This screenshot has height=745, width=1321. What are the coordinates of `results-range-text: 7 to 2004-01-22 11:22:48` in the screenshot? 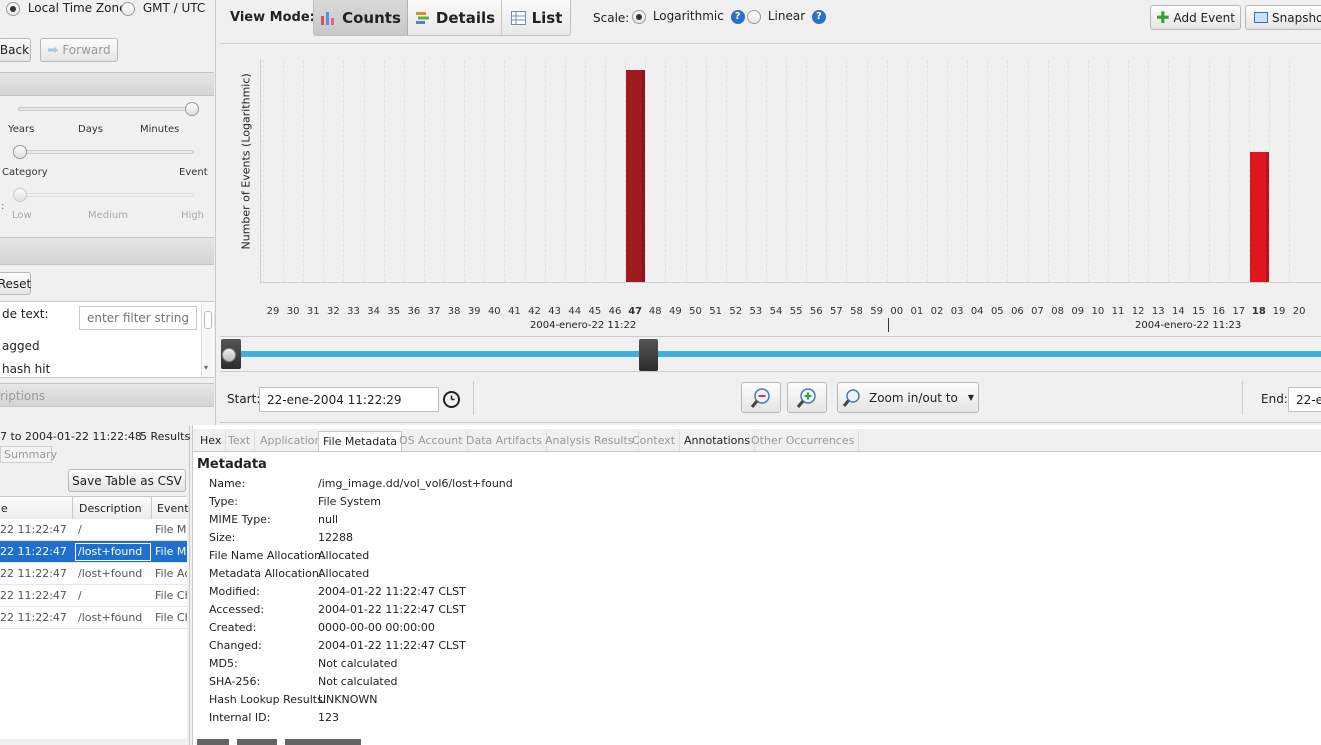 It's located at (71, 436).